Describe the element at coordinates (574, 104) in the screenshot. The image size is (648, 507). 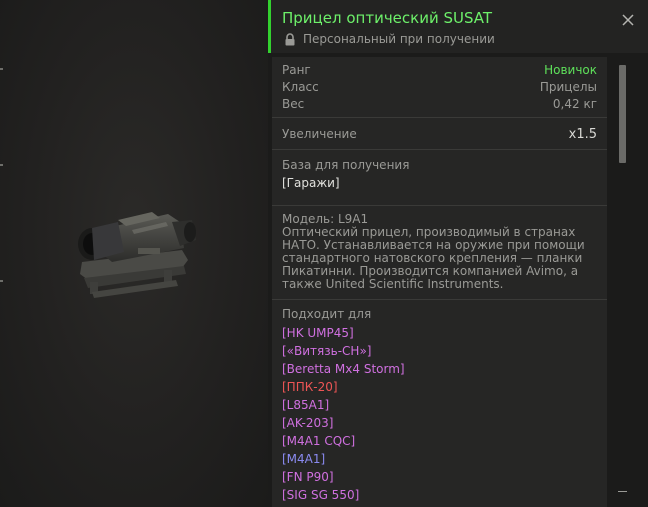
I see `stat-value-weight: 0,42 кг` at that location.